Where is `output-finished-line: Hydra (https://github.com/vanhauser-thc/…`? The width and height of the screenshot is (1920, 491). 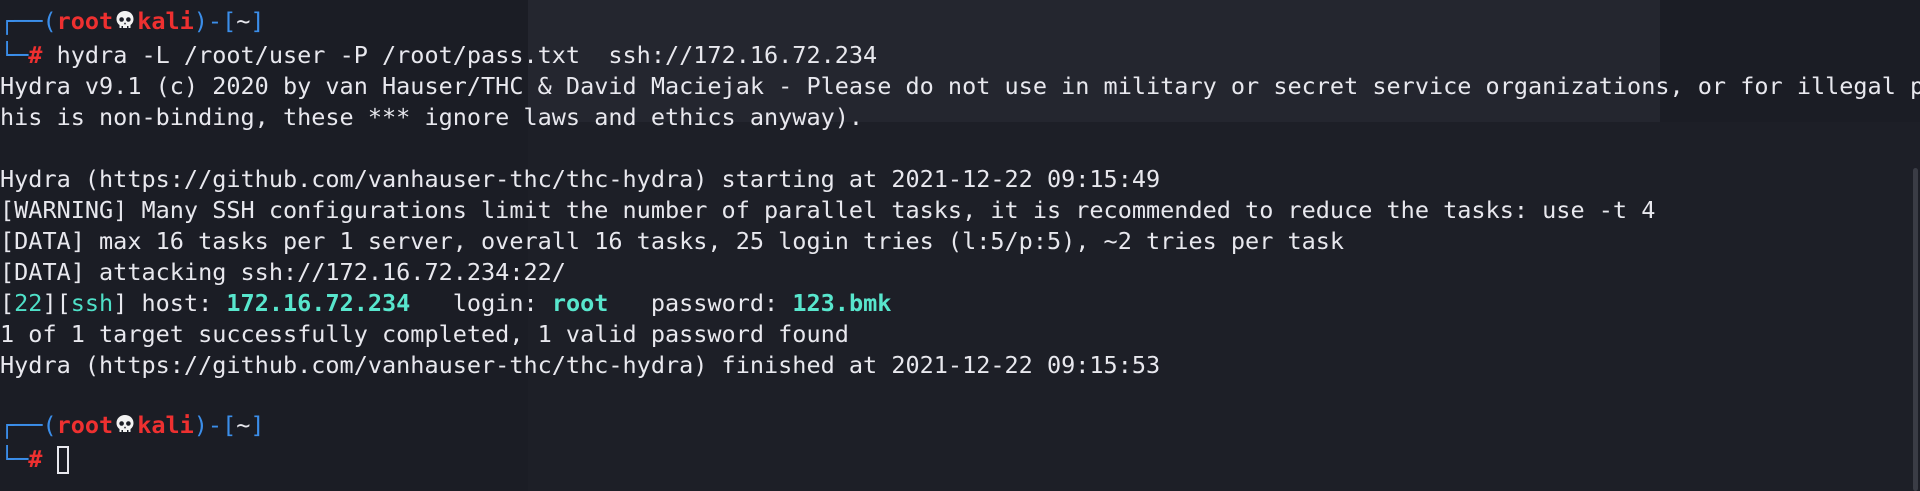
output-finished-line: Hydra (https://github.com/vanhauser-thc/… is located at coordinates (580, 365).